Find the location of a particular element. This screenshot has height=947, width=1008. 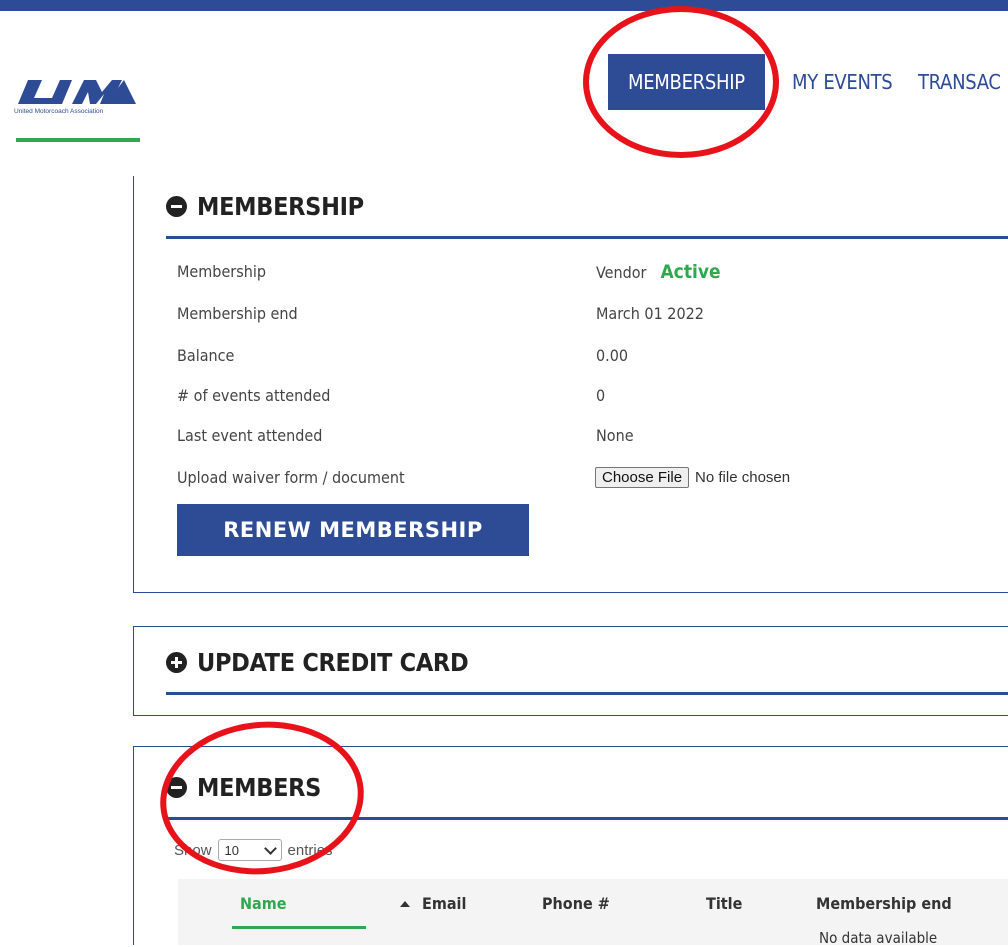

row-value: None is located at coordinates (615, 435).